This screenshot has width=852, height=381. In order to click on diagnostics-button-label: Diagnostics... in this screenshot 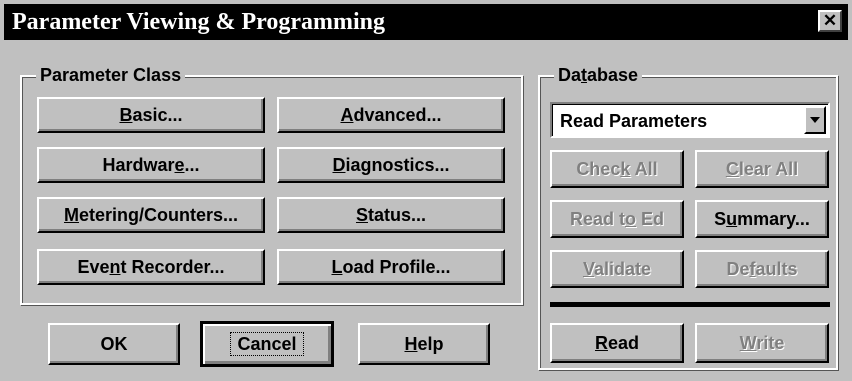, I will do `click(391, 164)`.